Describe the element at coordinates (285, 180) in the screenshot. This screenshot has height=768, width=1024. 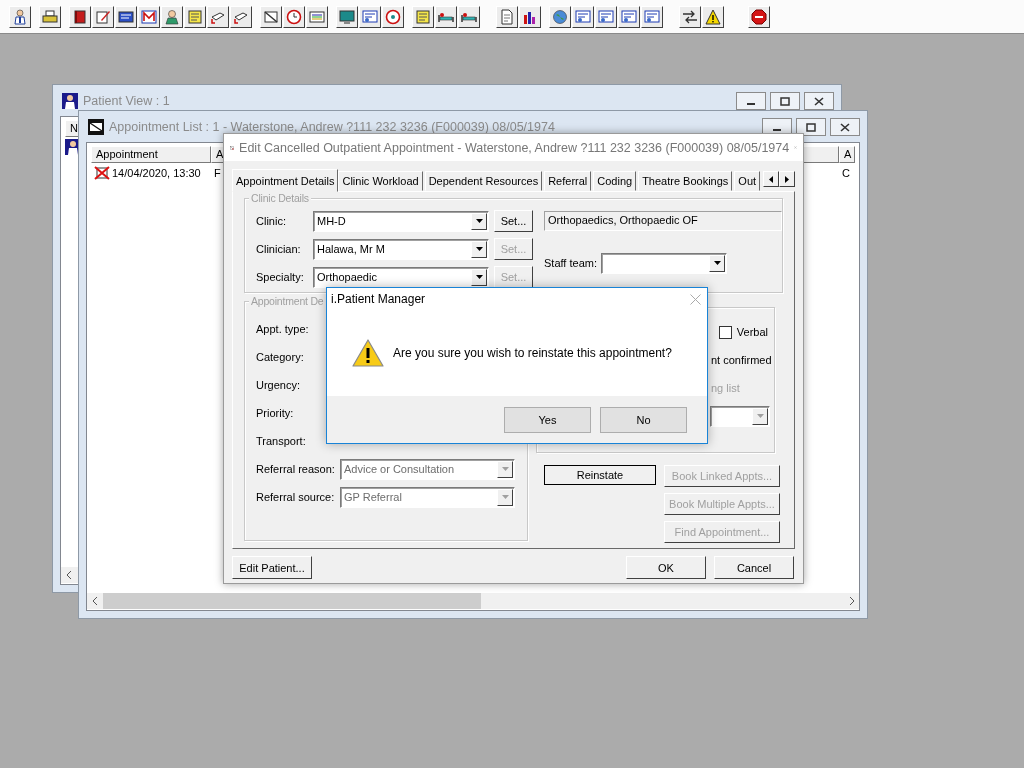
I see `tab: Appointment Details` at that location.